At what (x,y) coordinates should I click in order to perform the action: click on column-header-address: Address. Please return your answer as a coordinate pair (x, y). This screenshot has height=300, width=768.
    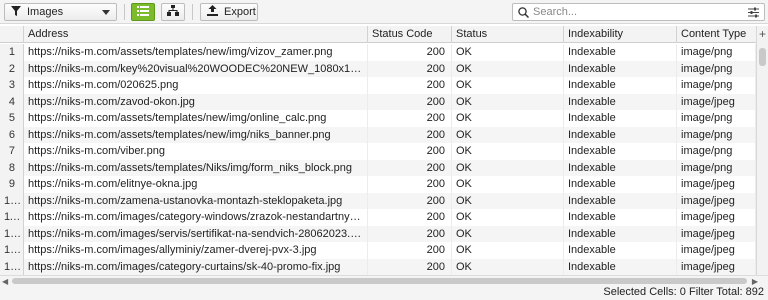
    Looking at the image, I should click on (196, 34).